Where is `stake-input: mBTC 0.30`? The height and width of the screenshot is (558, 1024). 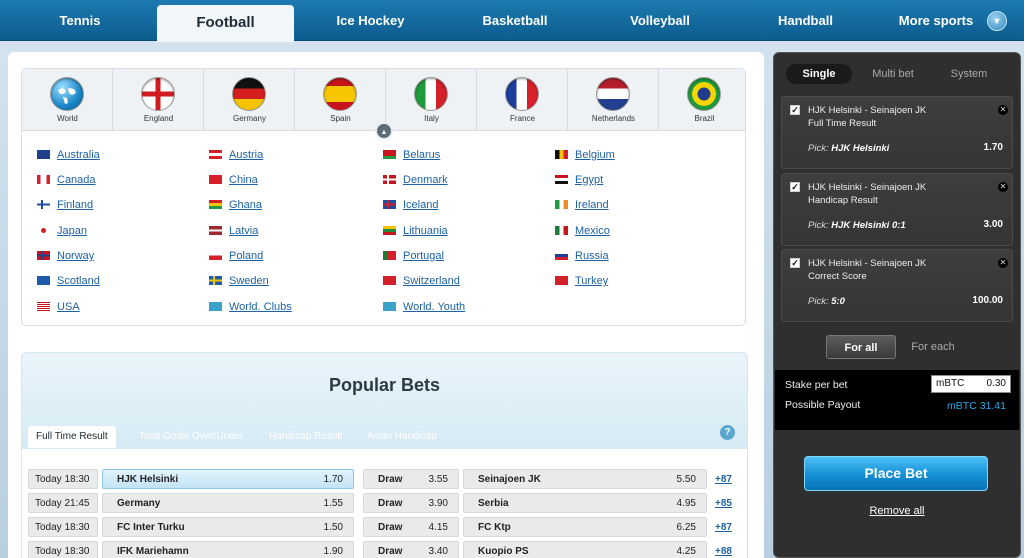 stake-input: mBTC 0.30 is located at coordinates (971, 384).